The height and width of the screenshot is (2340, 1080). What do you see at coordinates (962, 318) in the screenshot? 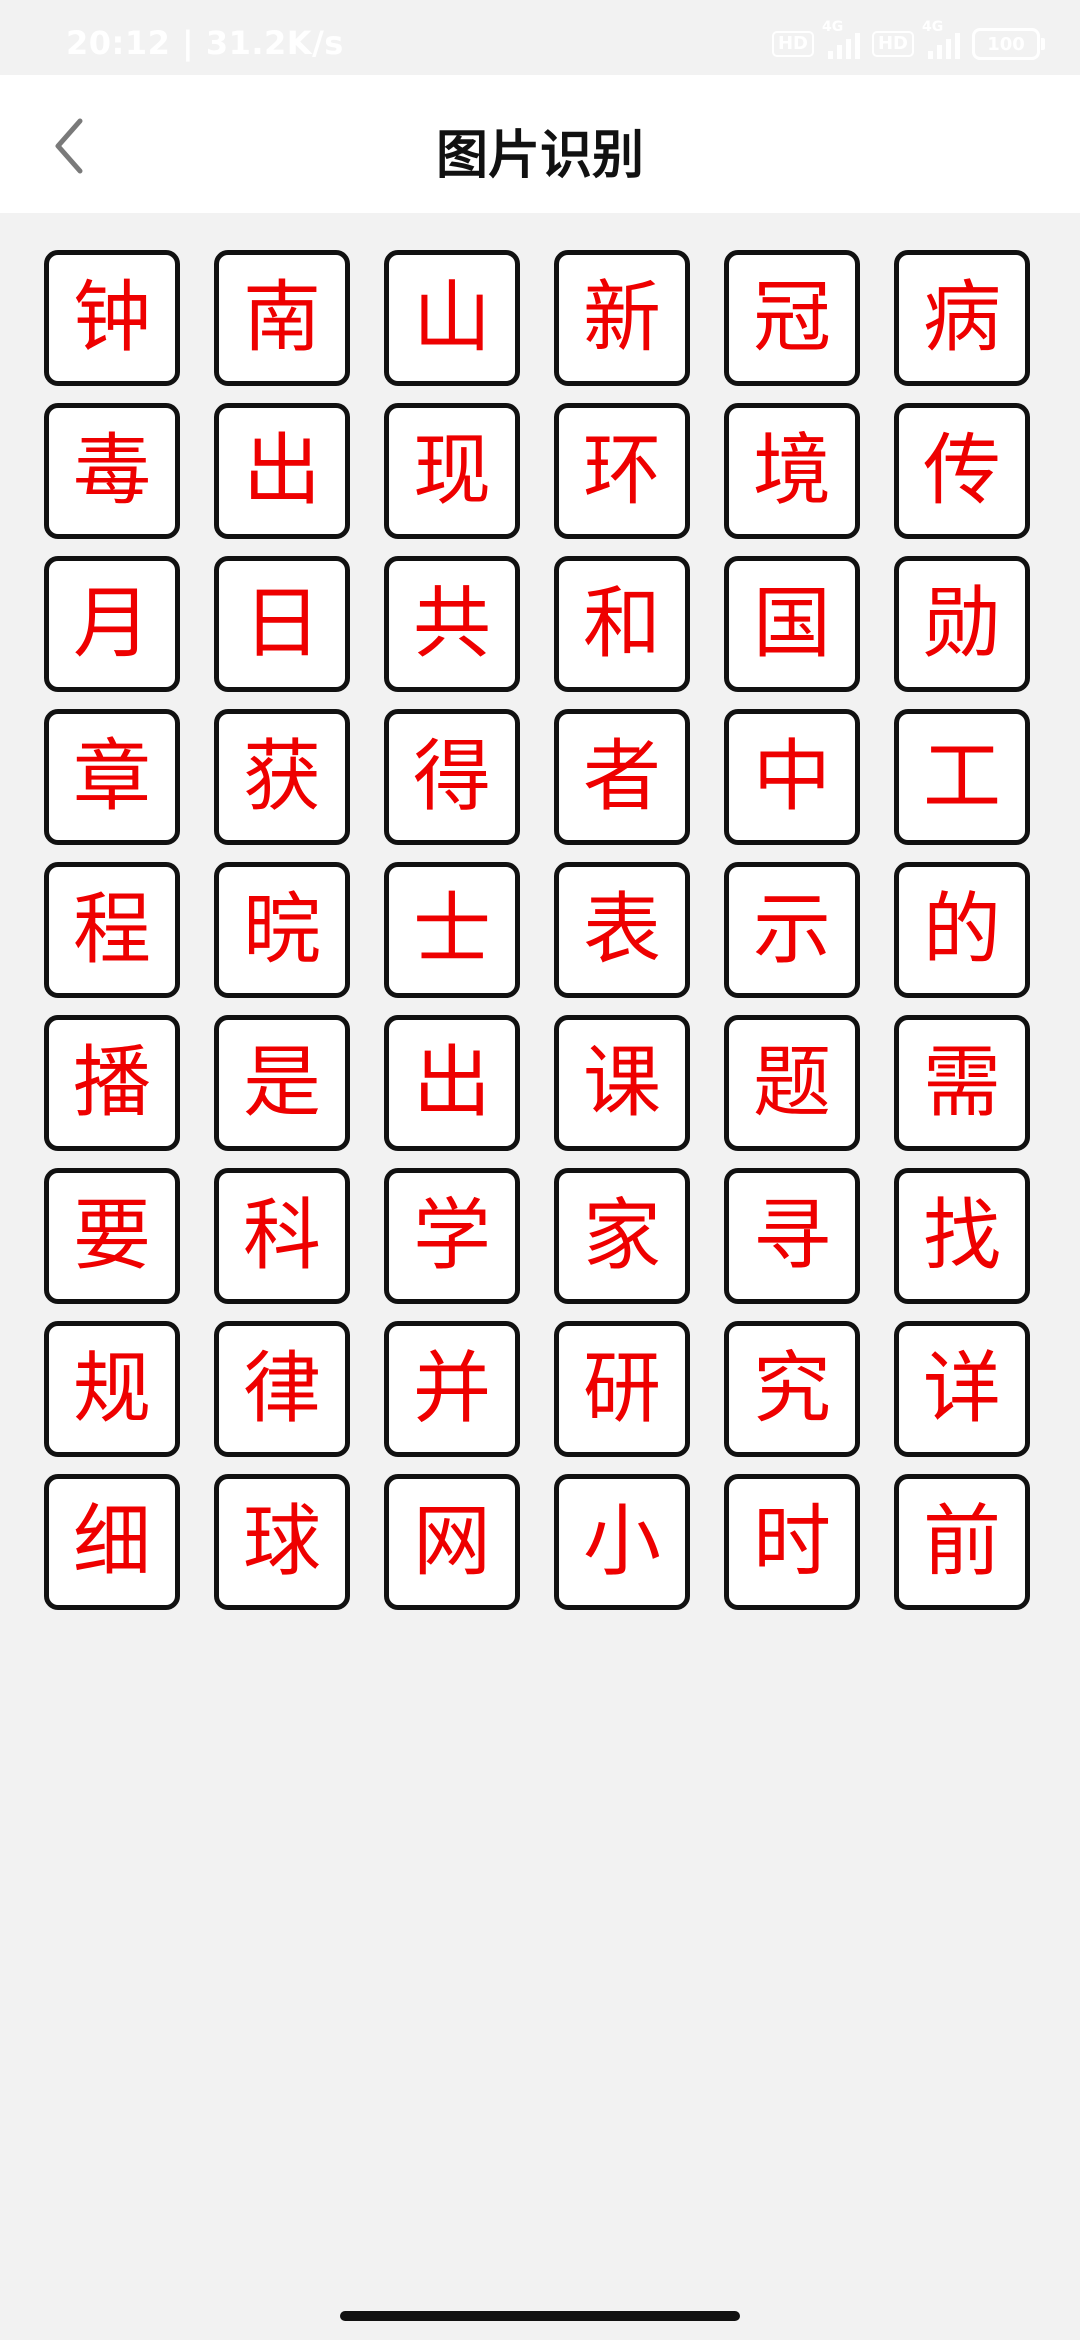
I see `character-tile: 病` at bounding box center [962, 318].